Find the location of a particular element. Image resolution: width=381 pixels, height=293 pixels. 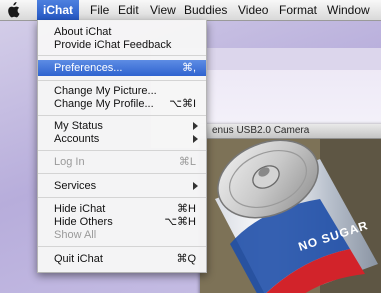

menu-item-label: Accounts is located at coordinates (77, 139).